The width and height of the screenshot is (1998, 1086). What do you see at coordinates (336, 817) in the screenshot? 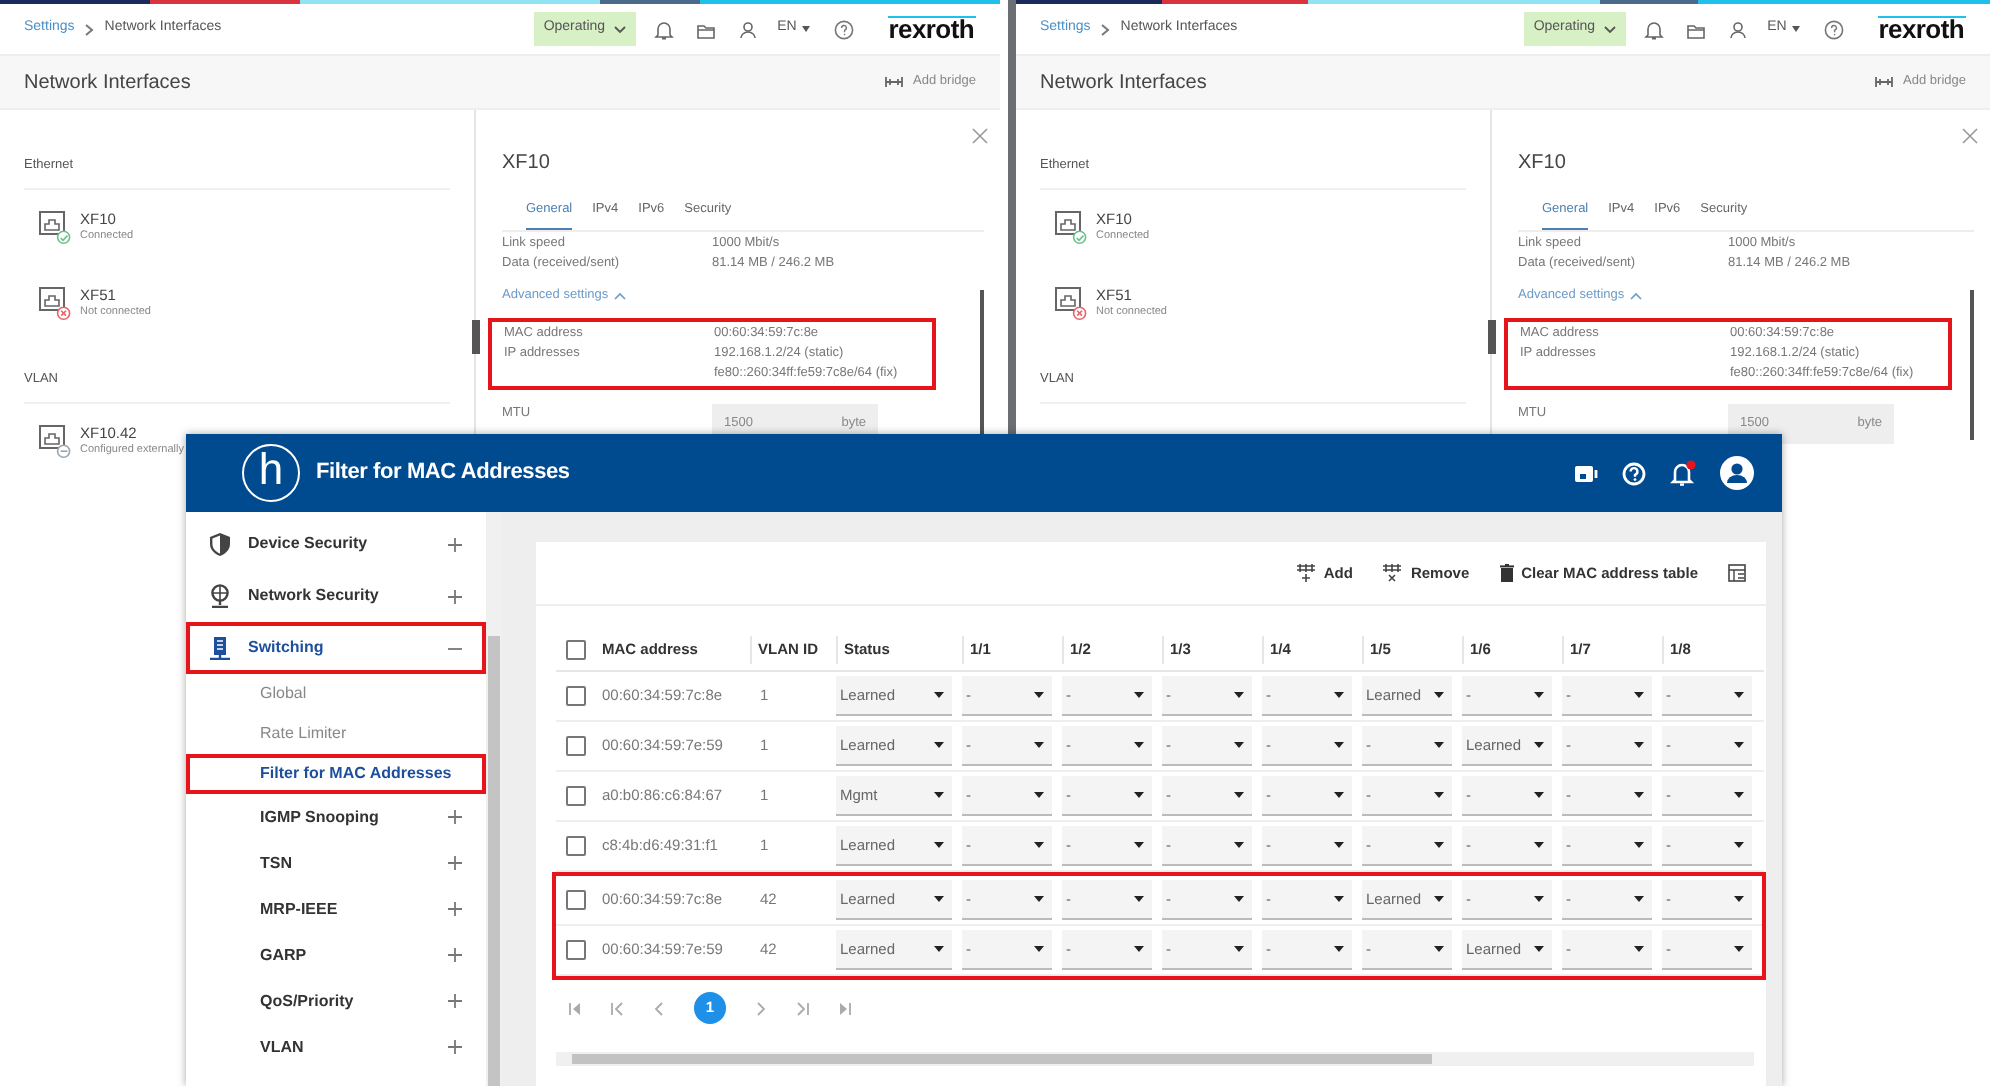
I see `nav-item: IGMP Snooping` at bounding box center [336, 817].